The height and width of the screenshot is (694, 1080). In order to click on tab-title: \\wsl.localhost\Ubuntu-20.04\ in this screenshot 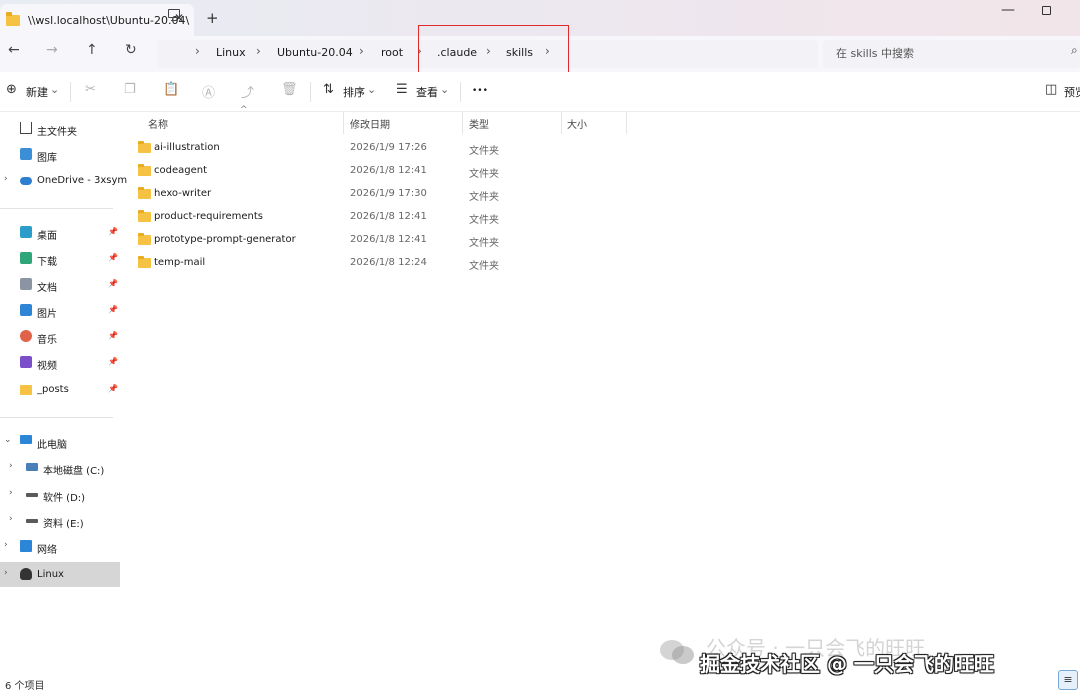, I will do `click(109, 20)`.